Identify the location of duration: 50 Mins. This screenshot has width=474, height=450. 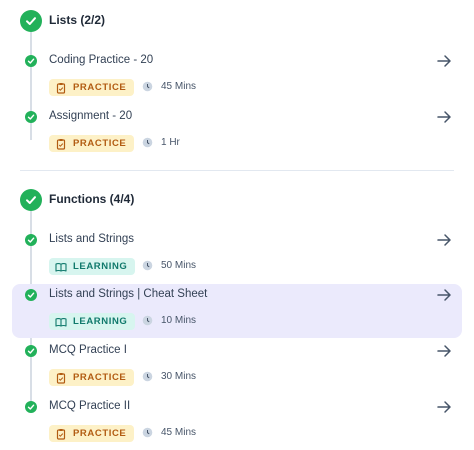
(169, 265).